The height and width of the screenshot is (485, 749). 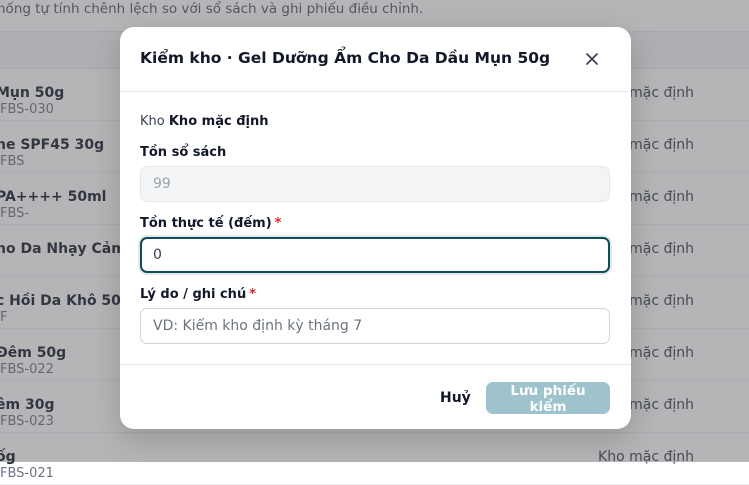 I want to click on book-stock-label: Tồn sổ sách, so click(x=183, y=152).